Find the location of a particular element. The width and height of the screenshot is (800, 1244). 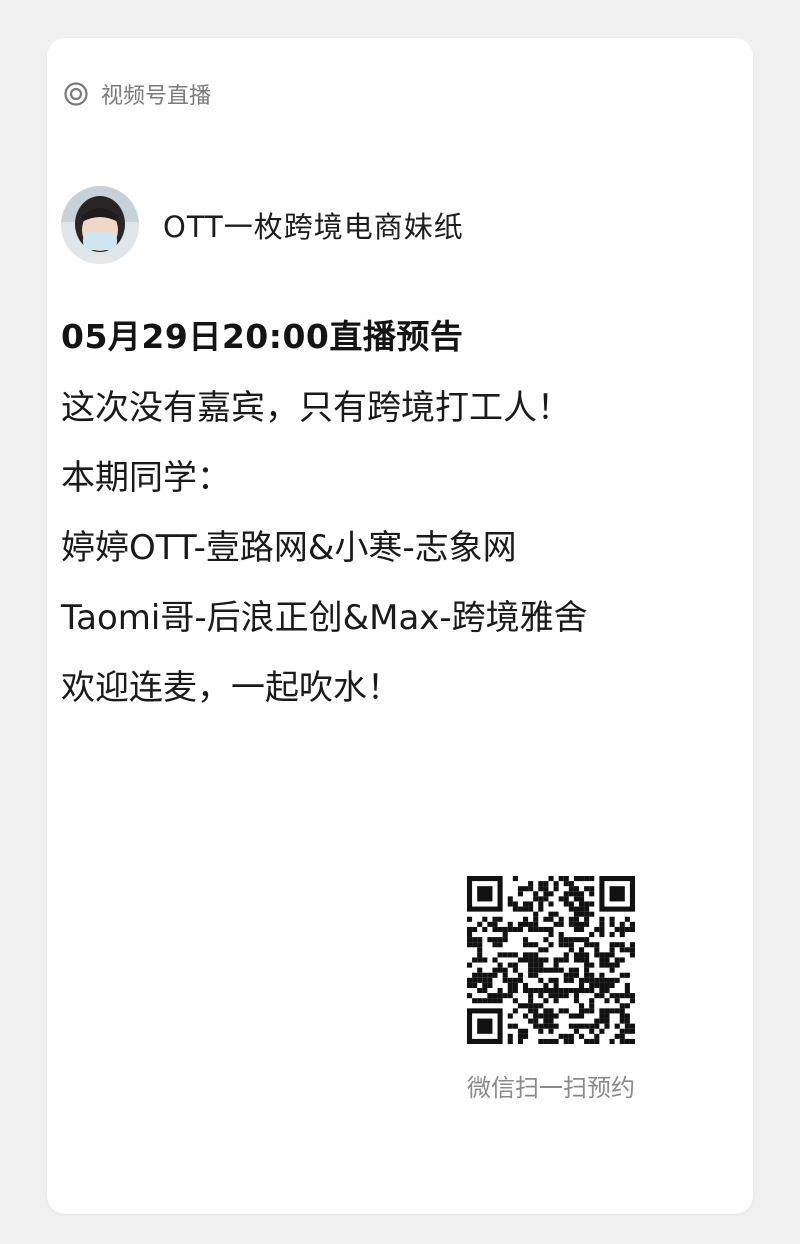

avatar-image is located at coordinates (100, 225).